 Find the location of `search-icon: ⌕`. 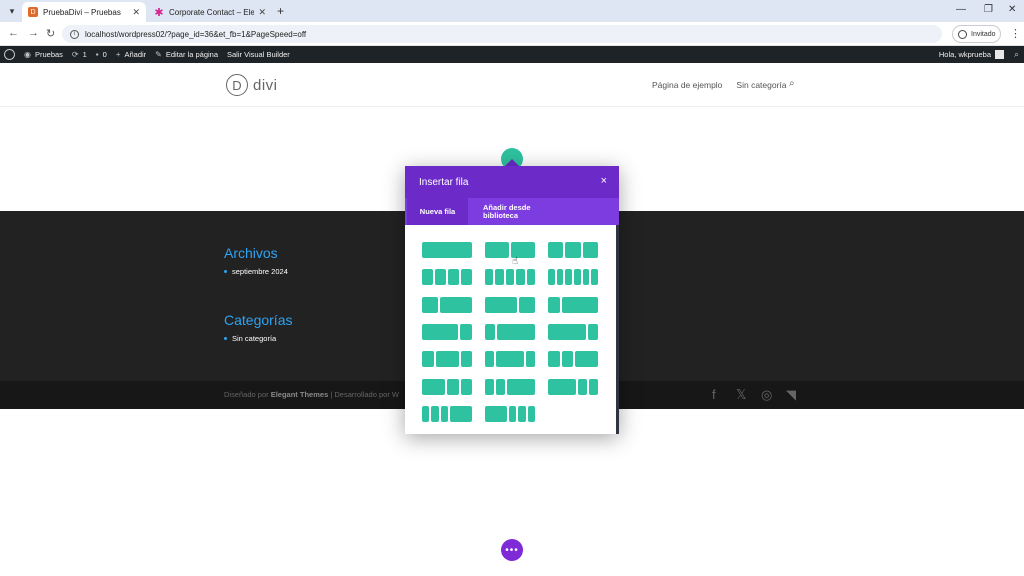

search-icon: ⌕ is located at coordinates (792, 83).